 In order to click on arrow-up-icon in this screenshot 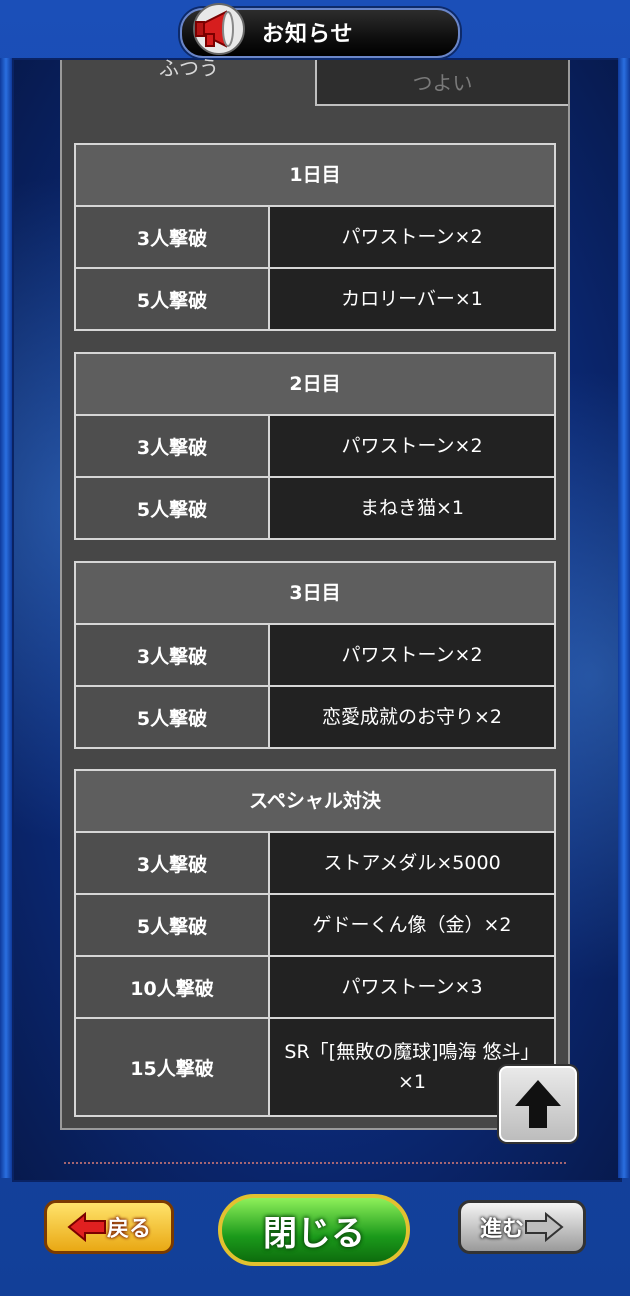, I will do `click(538, 1104)`.